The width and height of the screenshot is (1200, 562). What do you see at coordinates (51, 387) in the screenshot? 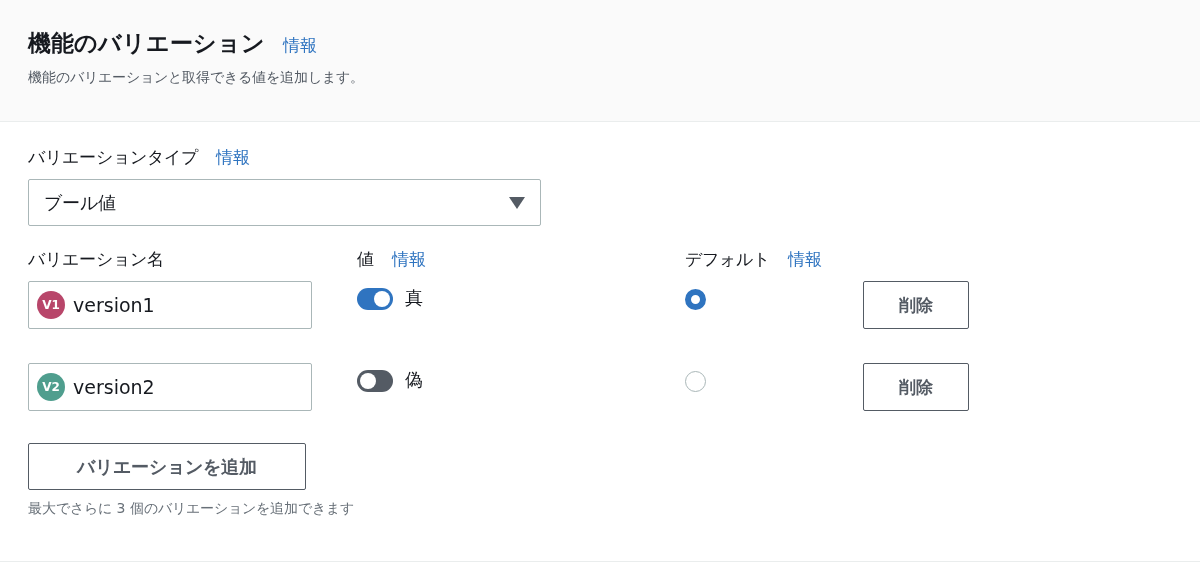
I see `version-badge: V2` at bounding box center [51, 387].